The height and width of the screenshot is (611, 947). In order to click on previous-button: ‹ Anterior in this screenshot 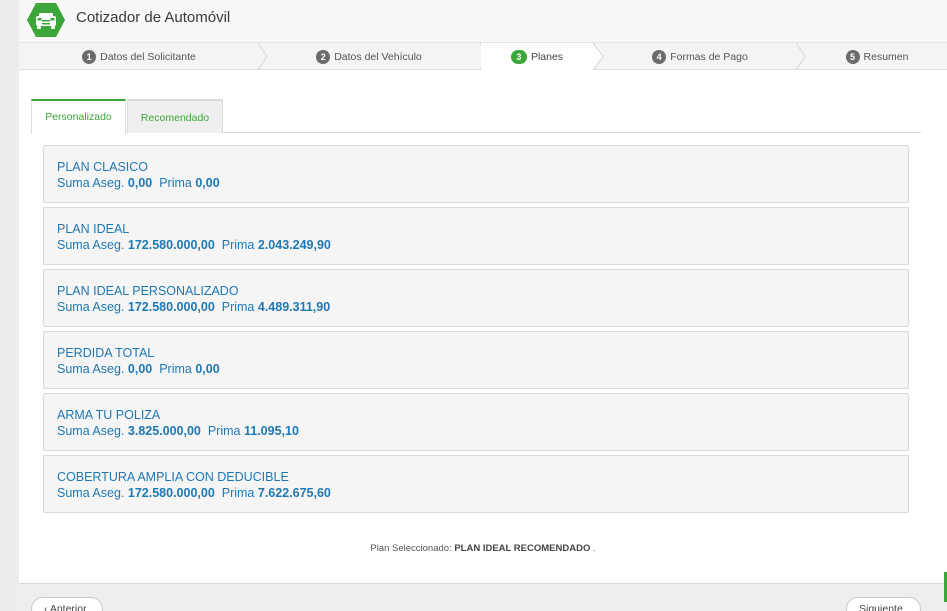, I will do `click(67, 604)`.